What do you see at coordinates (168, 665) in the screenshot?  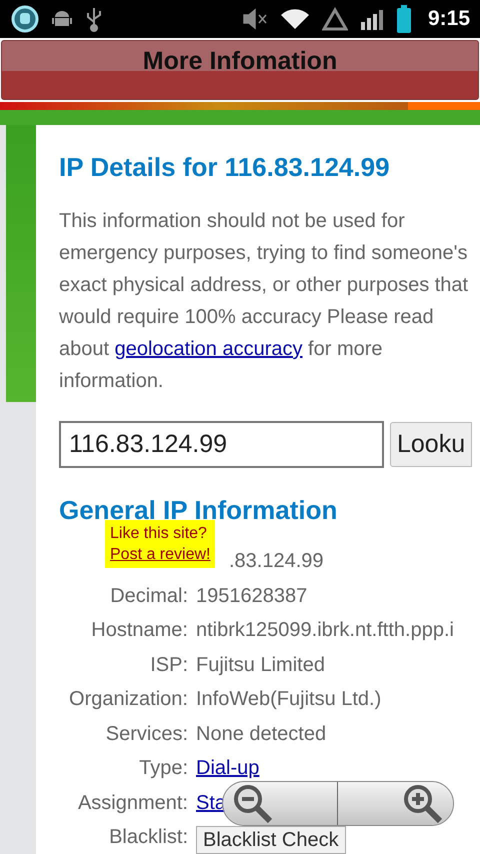 I see `field-label: ISP:` at bounding box center [168, 665].